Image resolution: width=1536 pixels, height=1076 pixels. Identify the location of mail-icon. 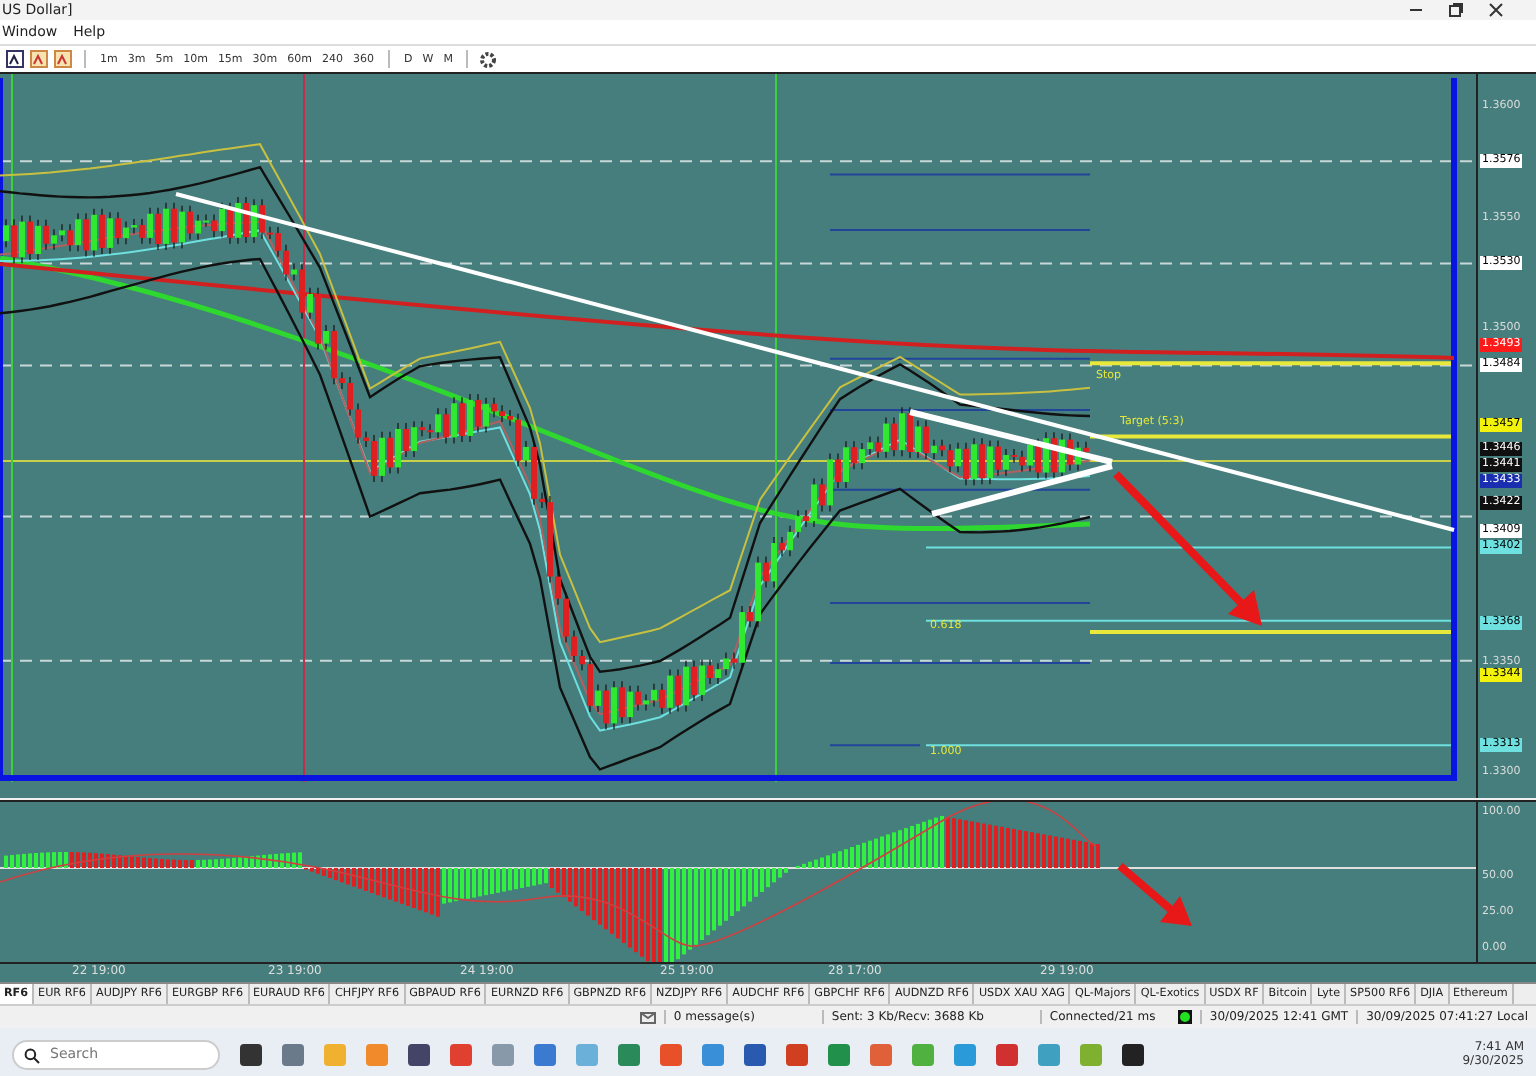
(647, 1017).